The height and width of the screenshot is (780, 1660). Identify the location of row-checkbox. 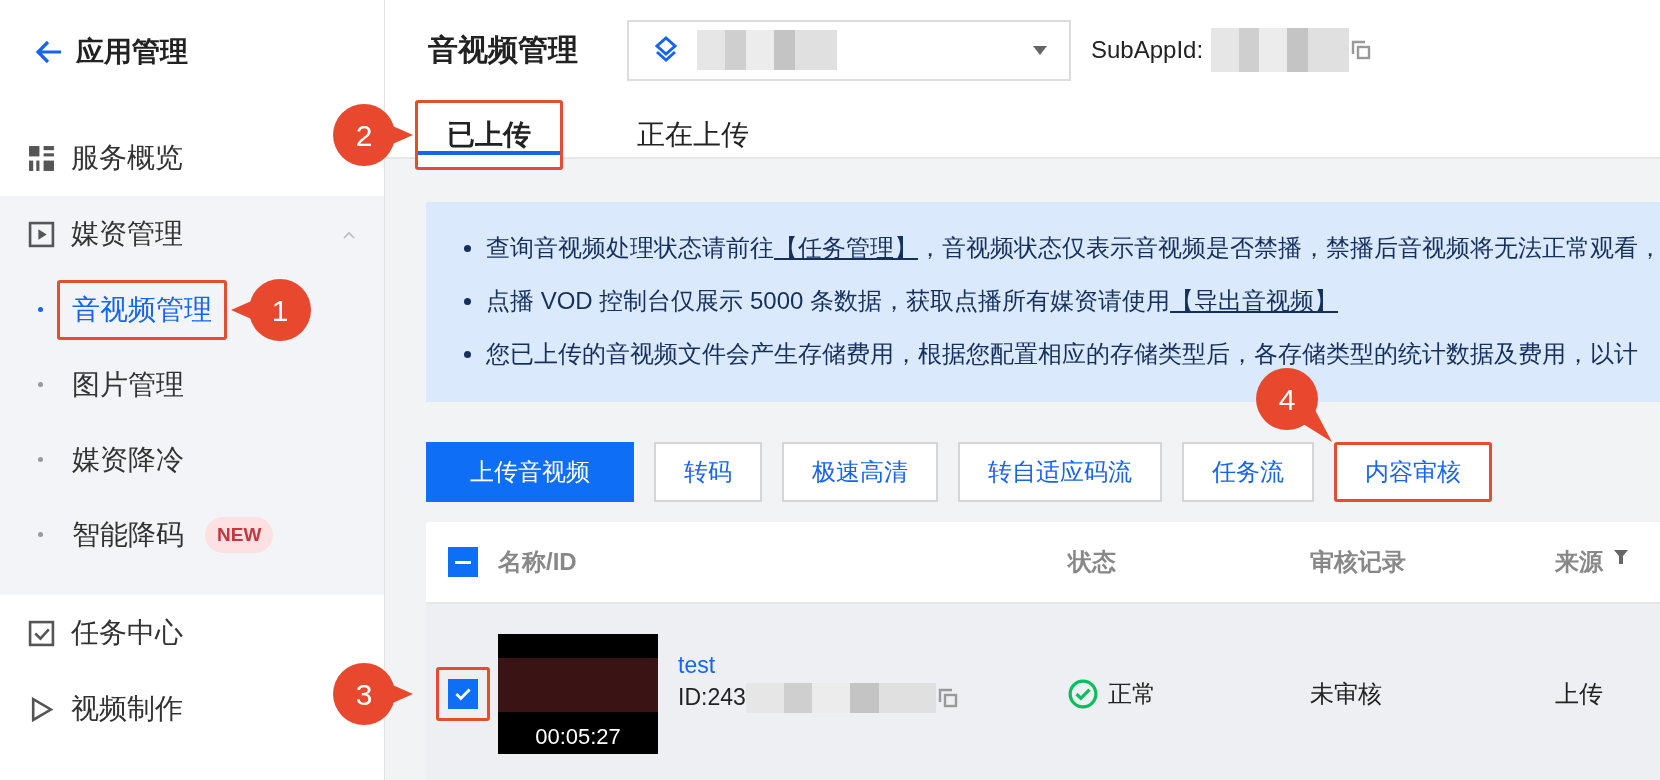
(463, 694).